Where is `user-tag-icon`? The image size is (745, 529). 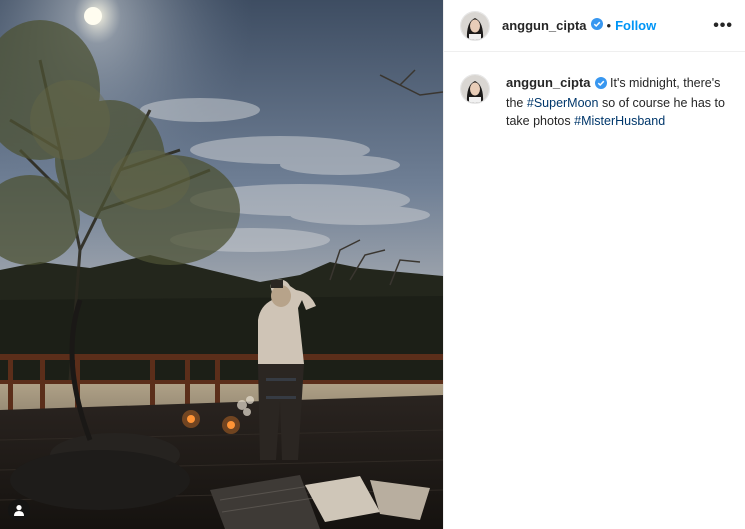 user-tag-icon is located at coordinates (19, 510).